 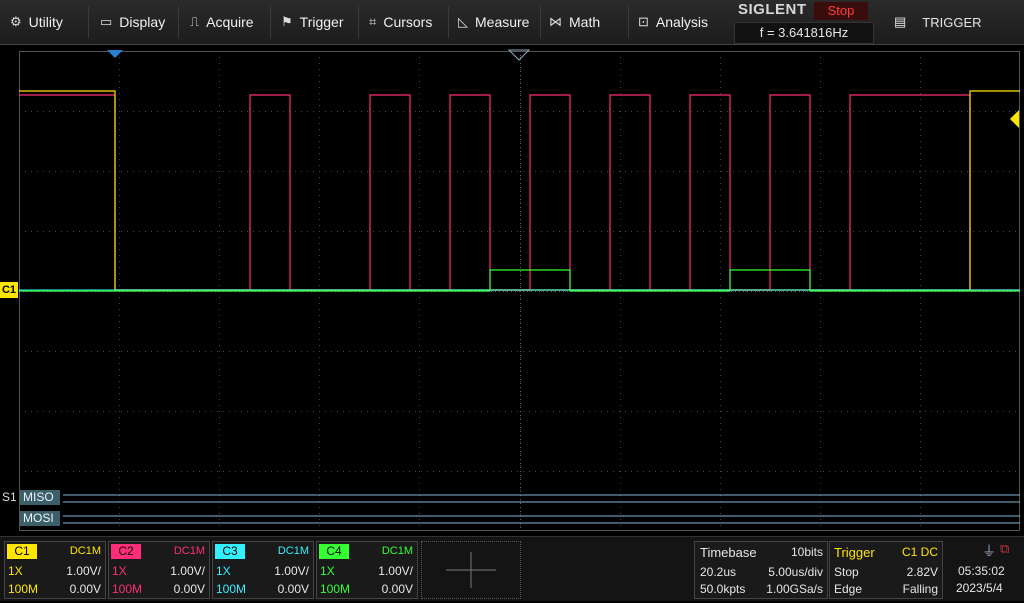 I want to click on channel-2-bandwidth: 100M, so click(x=127, y=589).